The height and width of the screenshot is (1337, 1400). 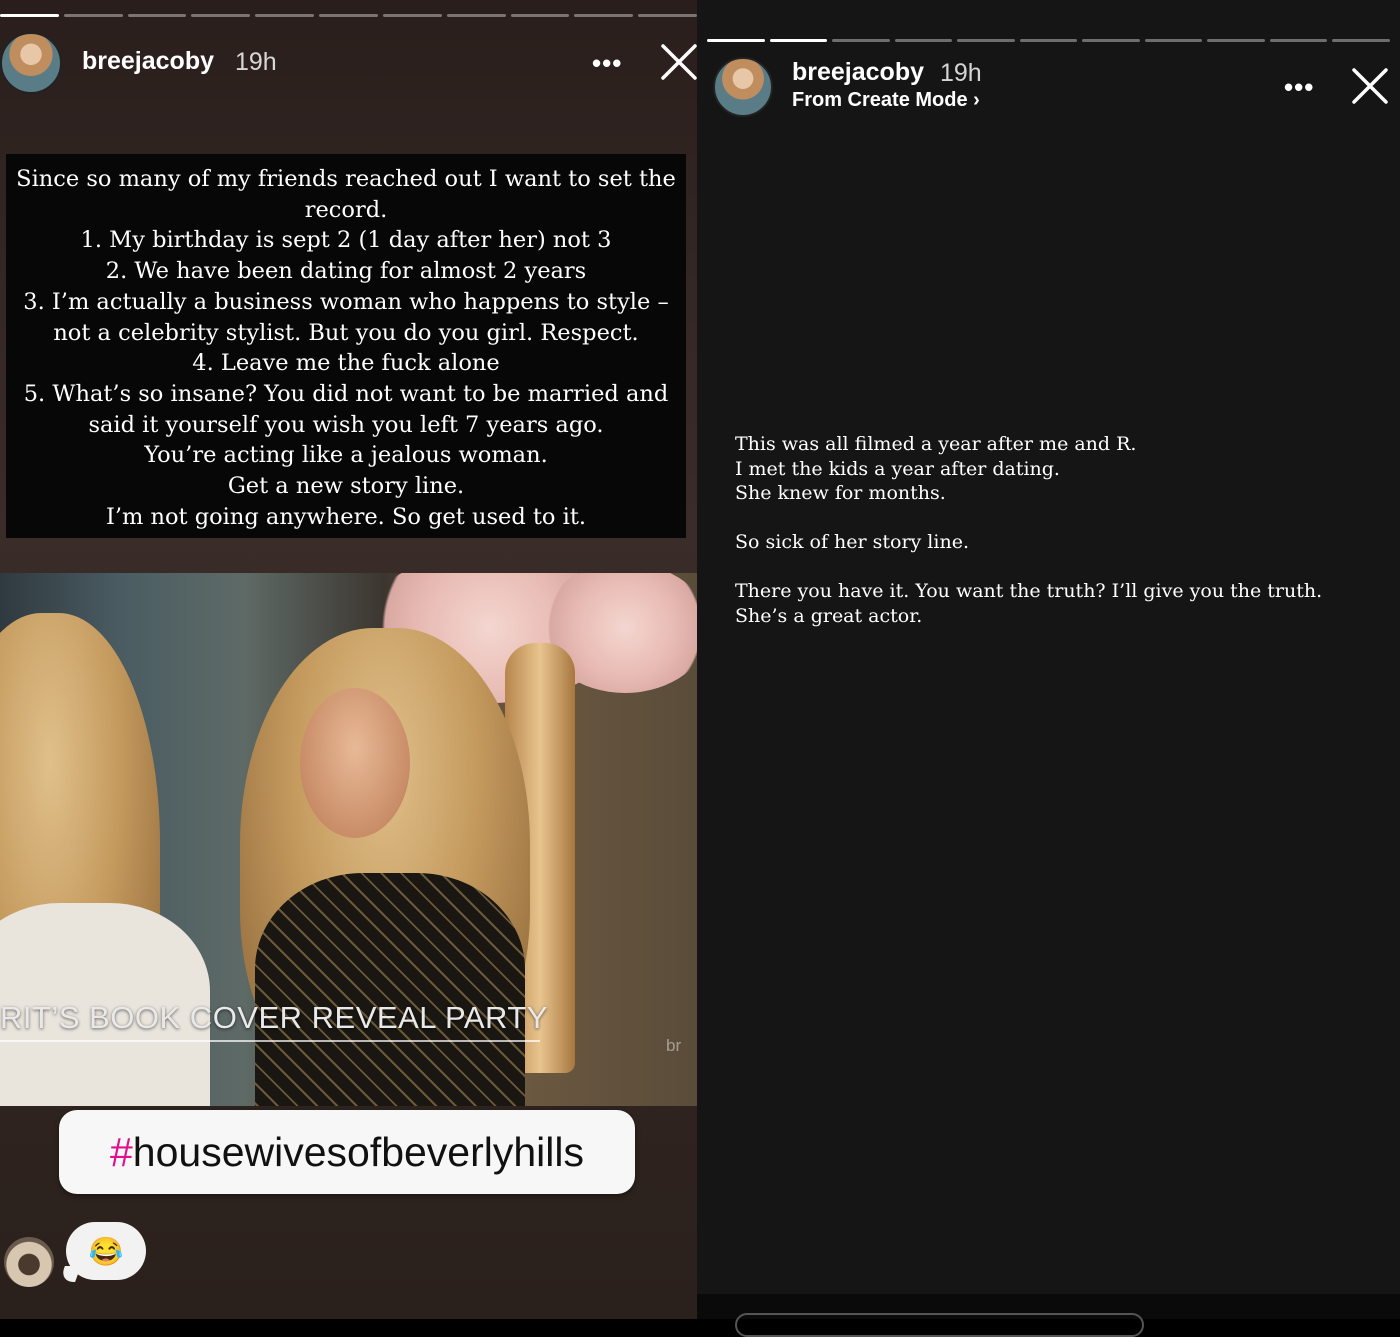 I want to click on hashtag-text: housewivesofbeverlyhills, so click(x=358, y=1151).